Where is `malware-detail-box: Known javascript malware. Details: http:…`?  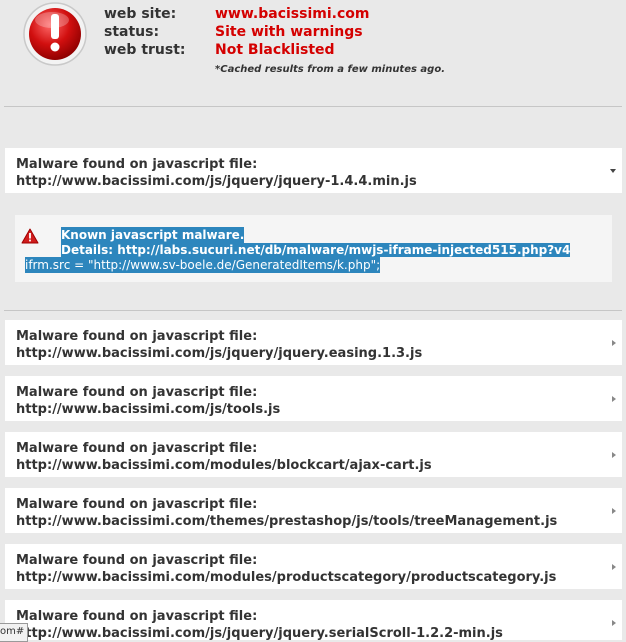 malware-detail-box: Known javascript malware. Details: http:… is located at coordinates (313, 248).